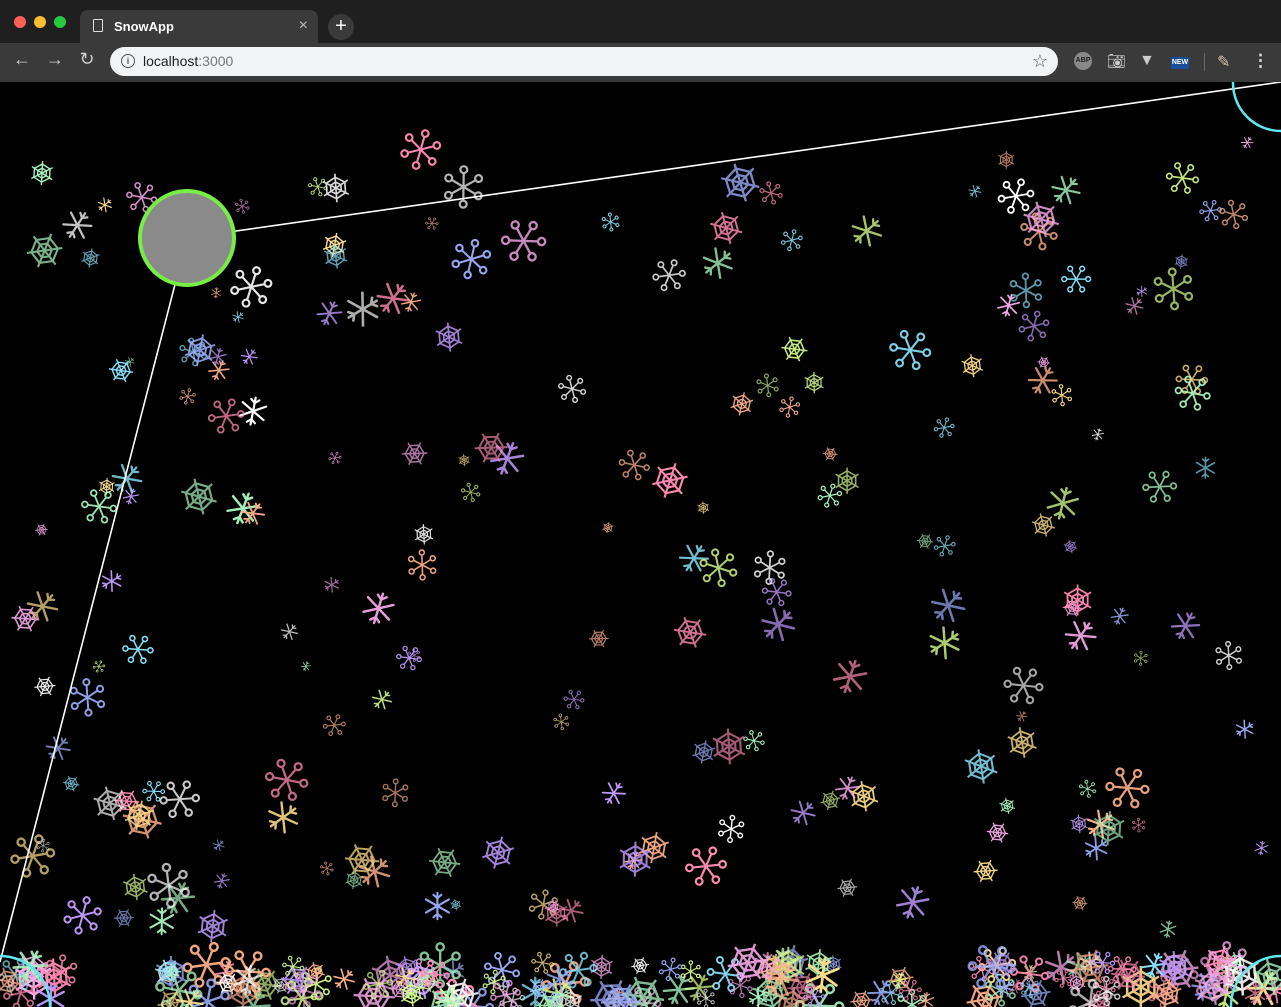 The image size is (1281, 1007). What do you see at coordinates (22, 59) in the screenshot?
I see `back-icon: ←` at bounding box center [22, 59].